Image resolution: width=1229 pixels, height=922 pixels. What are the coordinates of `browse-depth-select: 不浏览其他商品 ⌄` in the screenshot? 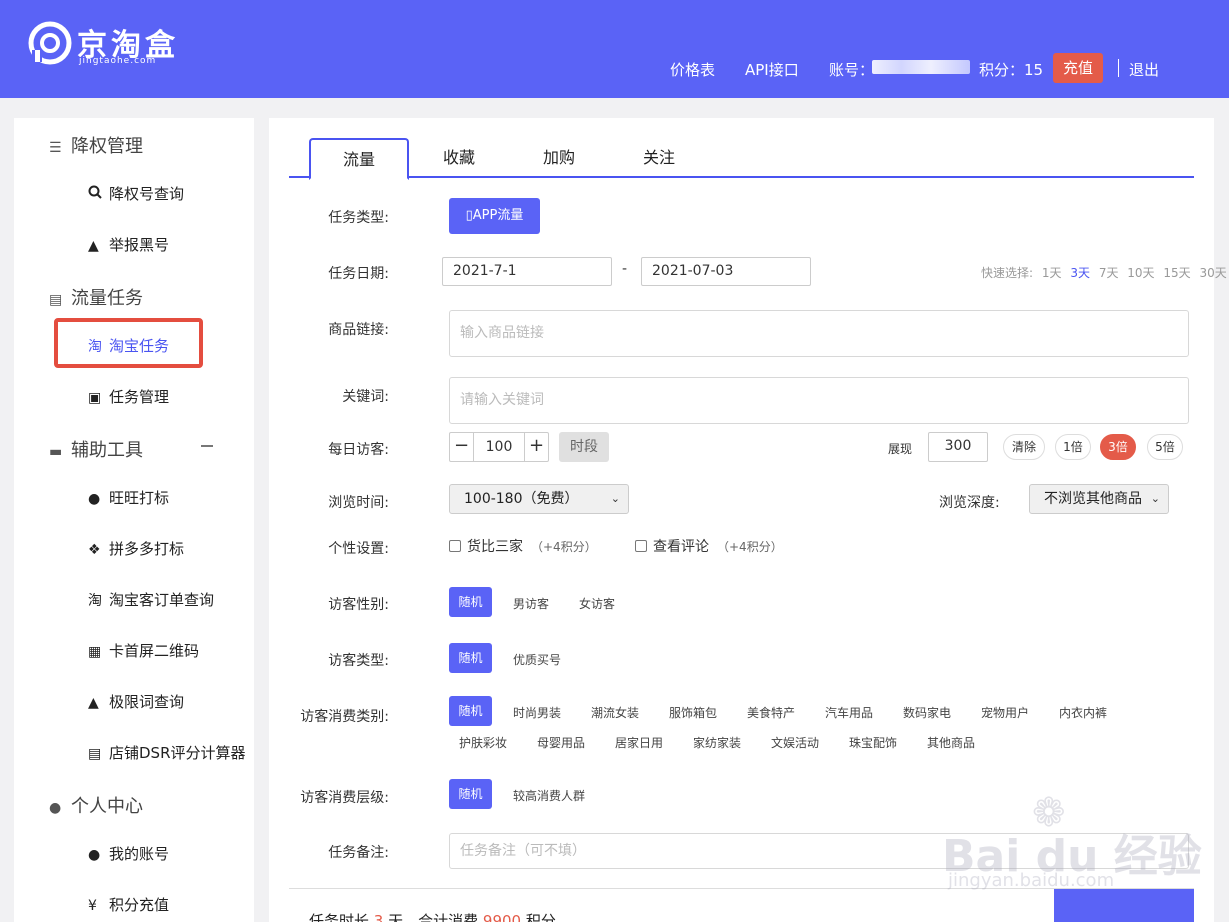 It's located at (1099, 499).